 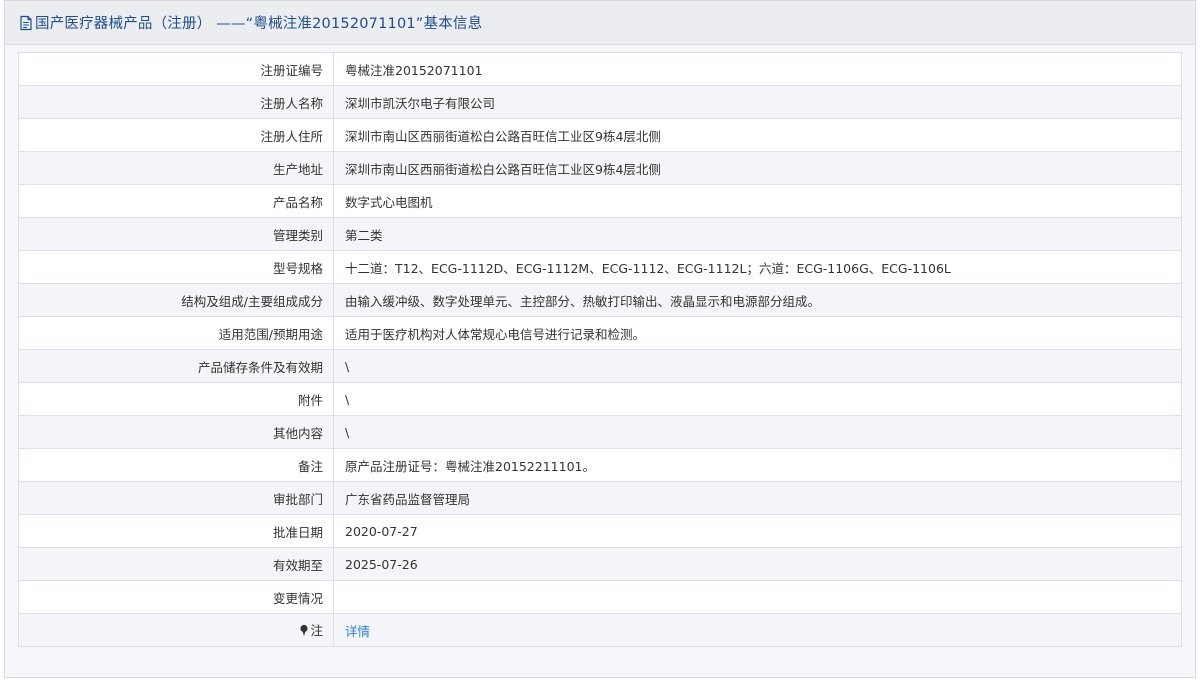 I want to click on table-row: 适用范围/预期用途 适用于医疗机构对人体常规心电信号进行记录和检测。, so click(x=600, y=333).